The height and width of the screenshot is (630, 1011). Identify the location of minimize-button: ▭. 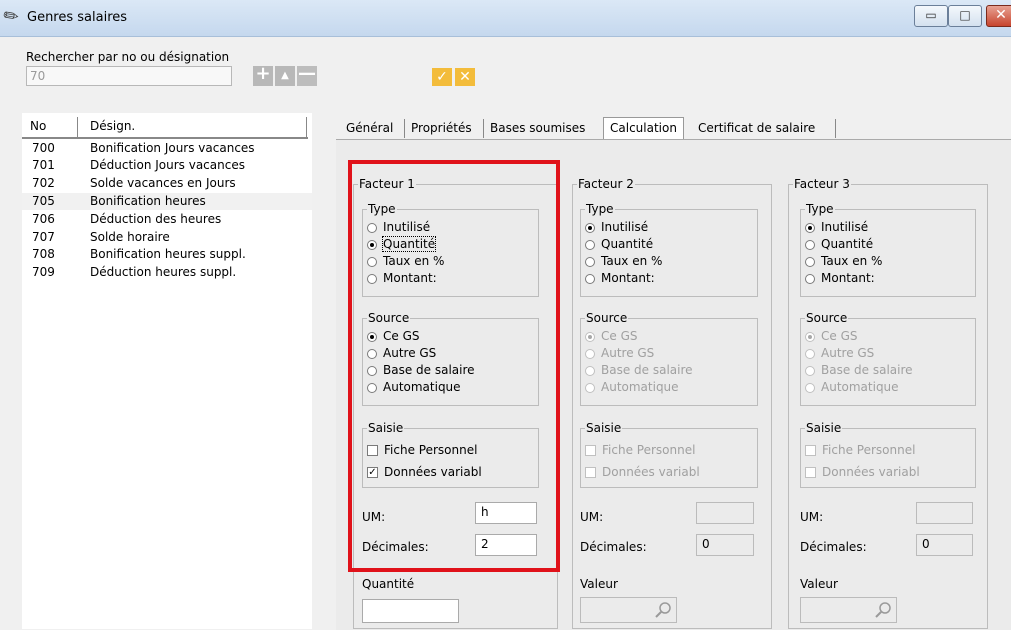
(931, 16).